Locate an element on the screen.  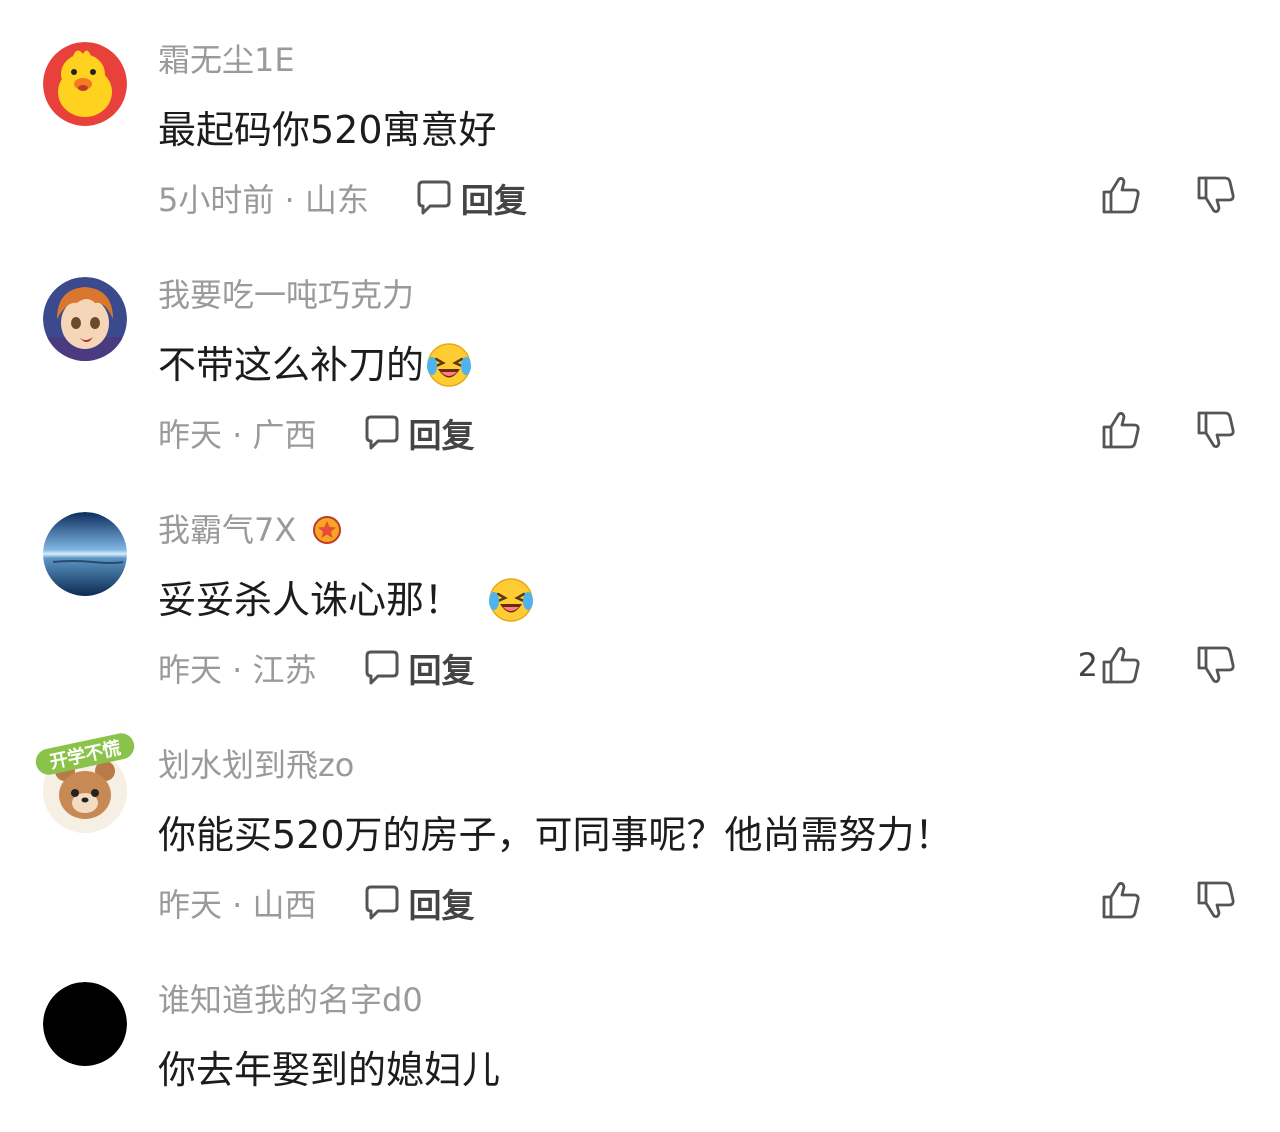
bear-school-avatar-icon: 开学不慌 is located at coordinates (85, 783).